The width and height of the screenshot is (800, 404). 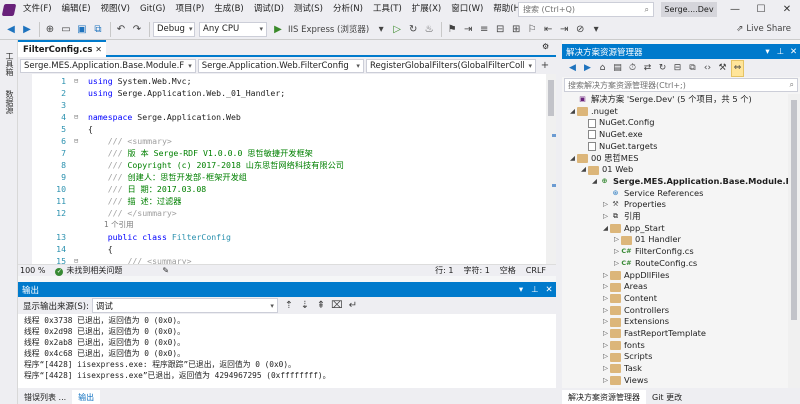 I want to click on minimize-button: —, so click(x=735, y=9).